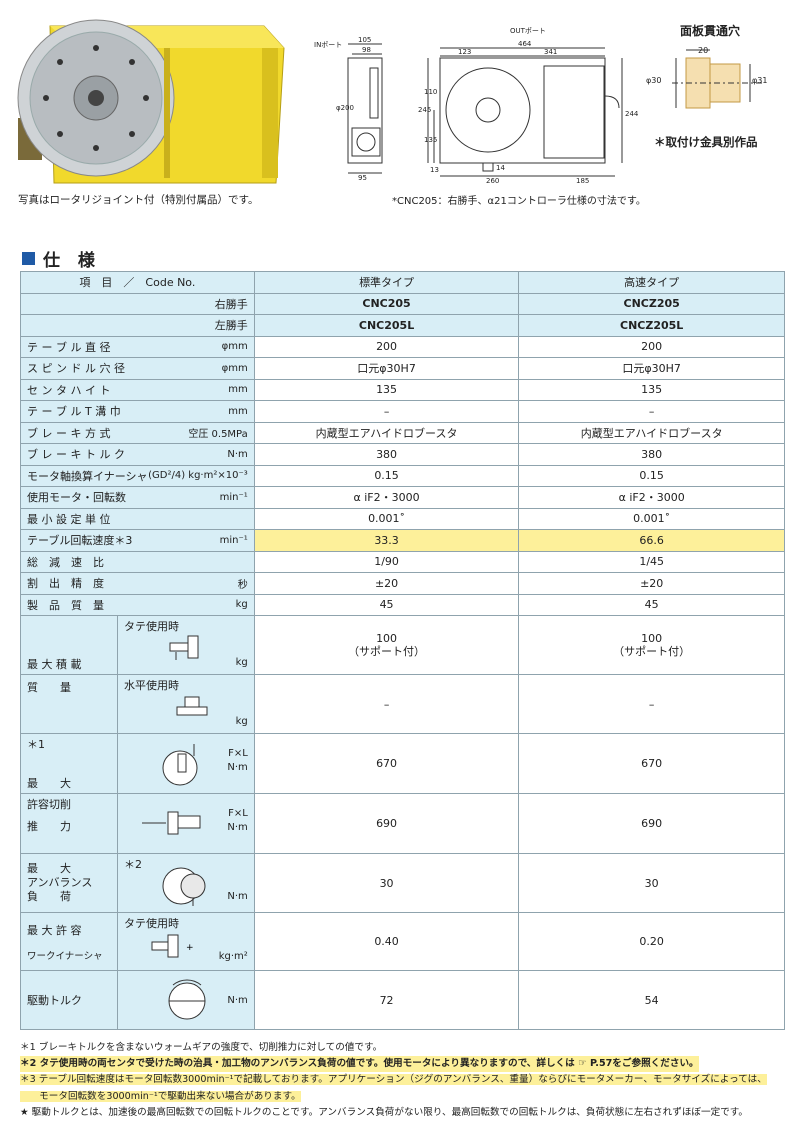 Image resolution: width=800 pixels, height=1121 pixels. Describe the element at coordinates (238, 753) in the screenshot. I see `max-cut-row1-unit1: F×L` at that location.